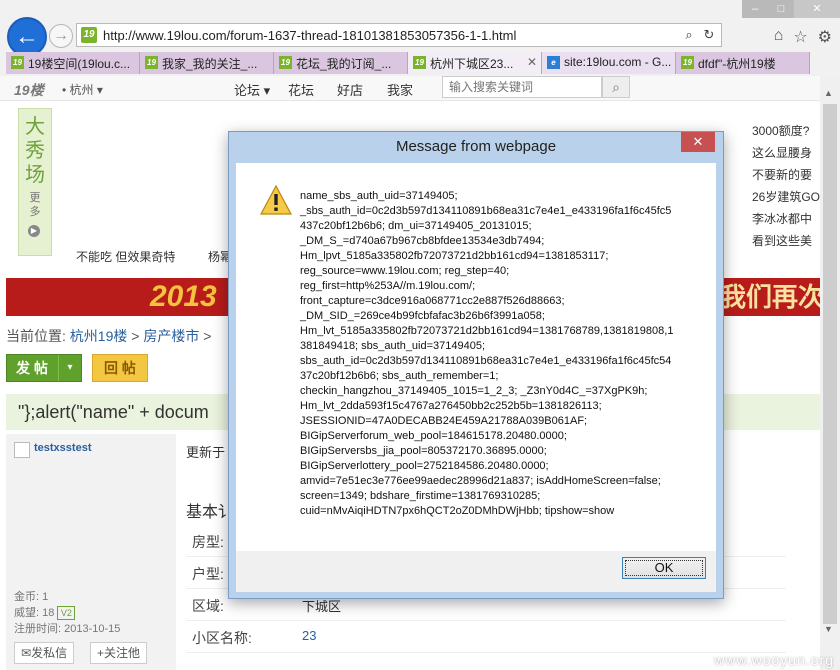  Describe the element at coordinates (830, 364) in the screenshot. I see `scrollbar-thumb` at that location.